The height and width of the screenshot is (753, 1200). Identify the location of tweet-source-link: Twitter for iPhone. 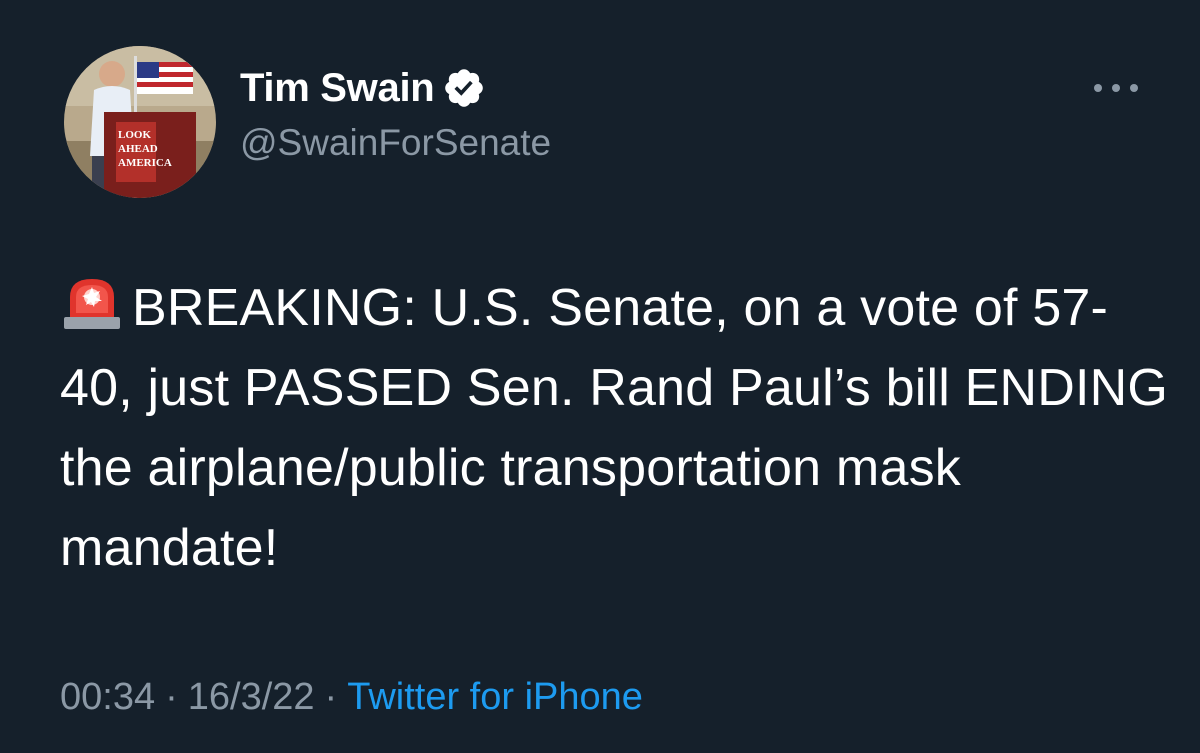
(495, 697).